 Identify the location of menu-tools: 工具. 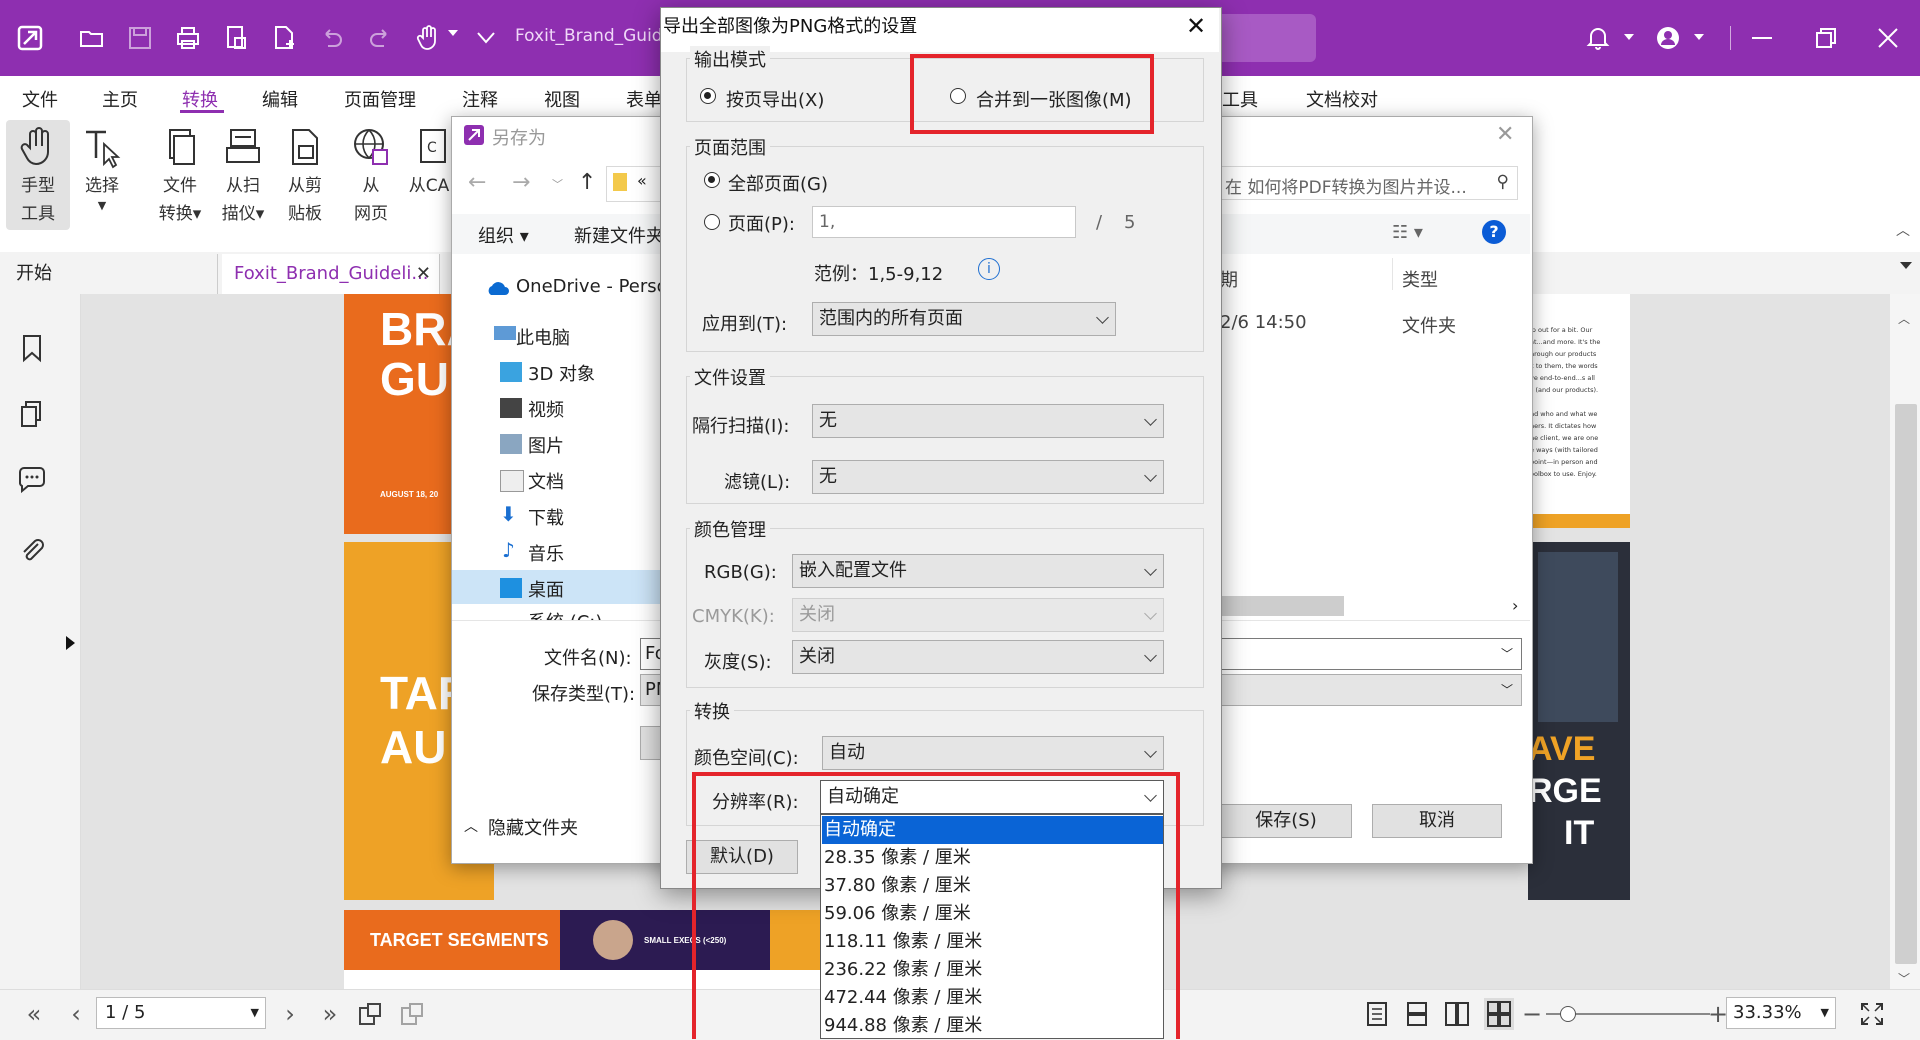
(1240, 99).